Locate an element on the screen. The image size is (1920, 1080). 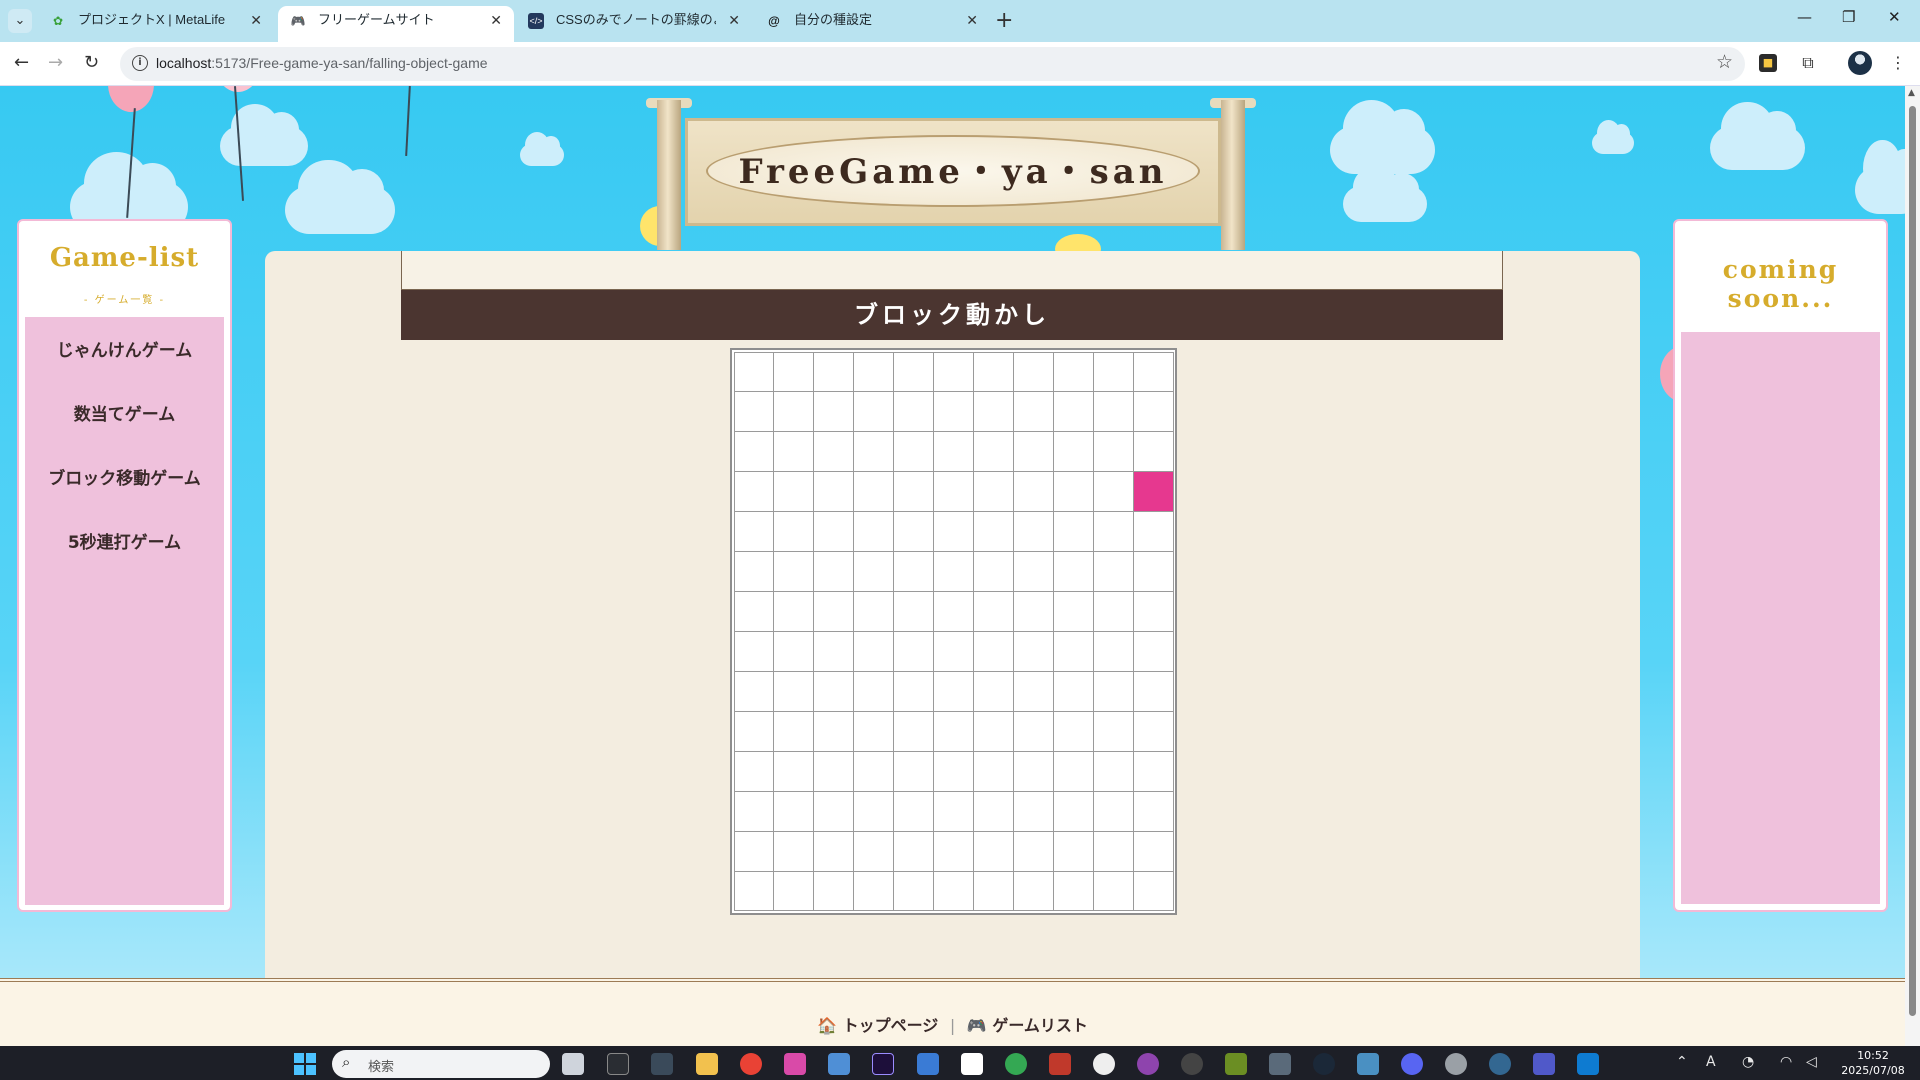
terminal-icon is located at coordinates (618, 1064).